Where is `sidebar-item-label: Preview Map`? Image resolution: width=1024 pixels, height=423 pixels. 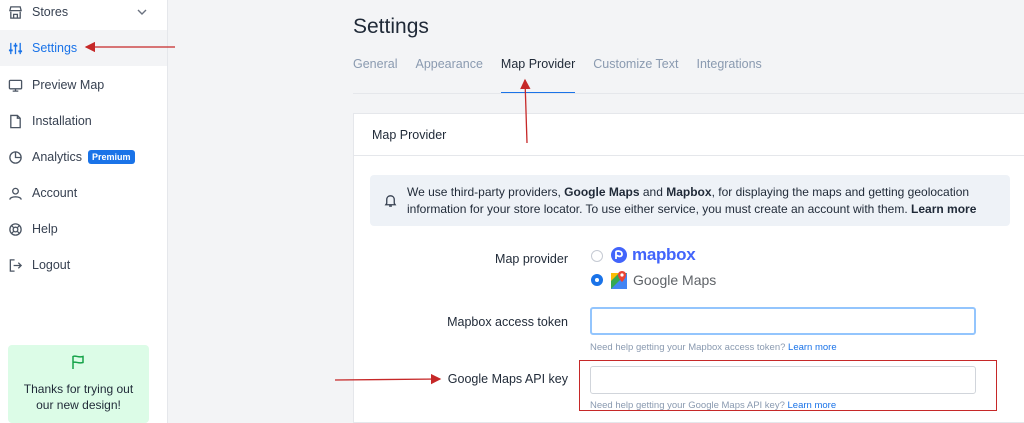 sidebar-item-label: Preview Map is located at coordinates (68, 85).